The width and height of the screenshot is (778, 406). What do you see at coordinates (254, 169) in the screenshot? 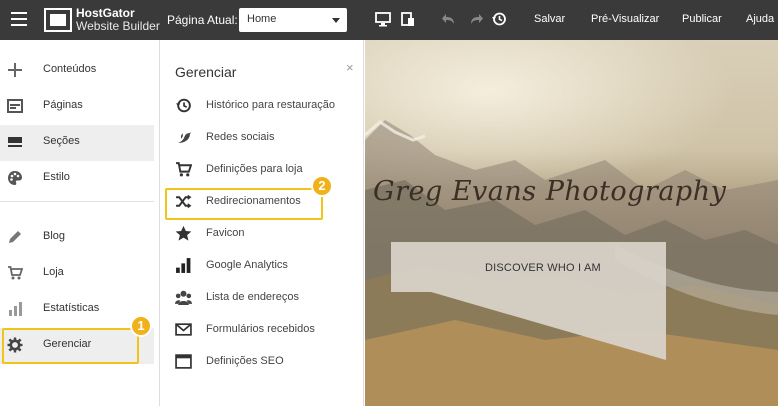
I see `manage-item-label: Definições para loja` at bounding box center [254, 169].